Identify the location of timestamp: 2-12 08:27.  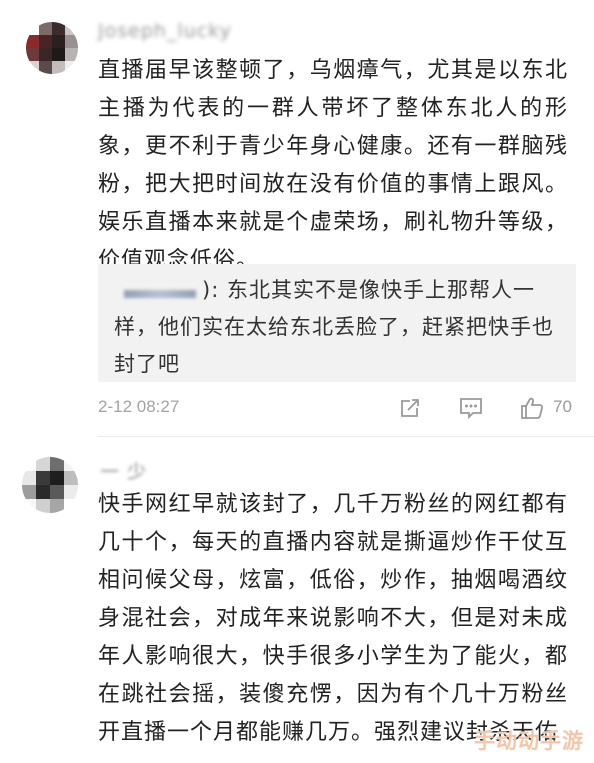
(139, 406).